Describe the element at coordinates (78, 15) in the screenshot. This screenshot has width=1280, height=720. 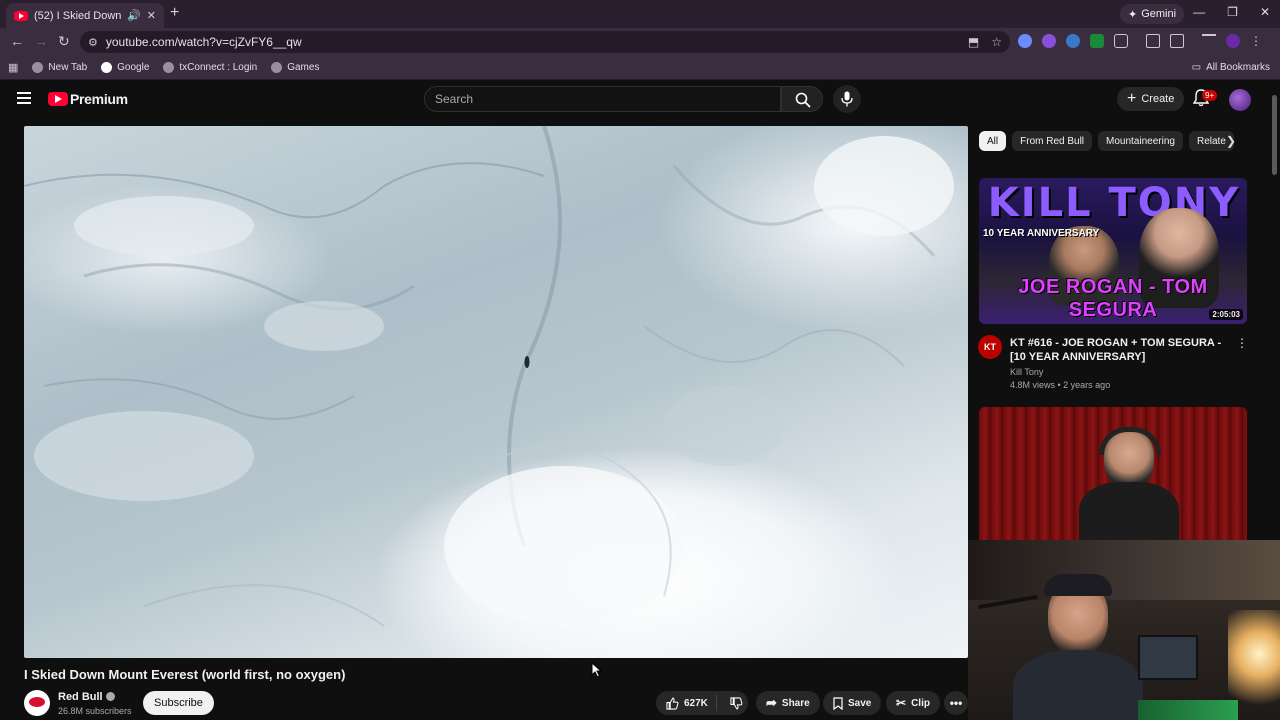
I see `tab-title: (52) I Skied Down Mount Ev` at that location.